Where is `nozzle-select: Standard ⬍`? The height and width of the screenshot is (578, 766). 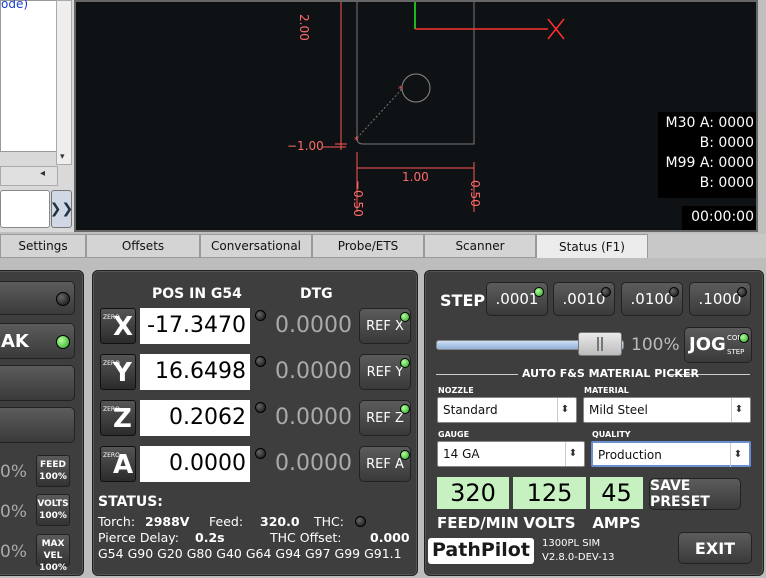 nozzle-select: Standard ⬍ is located at coordinates (507, 410).